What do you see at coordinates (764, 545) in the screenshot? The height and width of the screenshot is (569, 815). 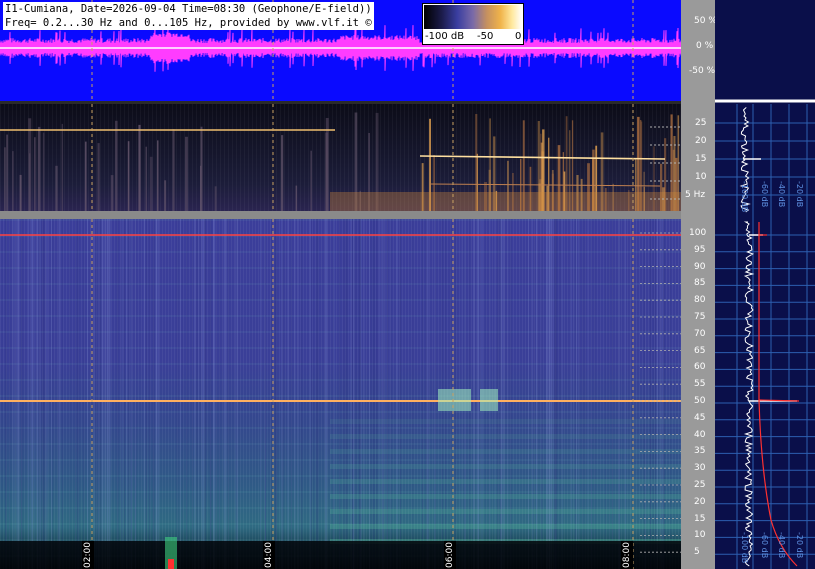 I see `db-label-bottom-2: -60 dB` at bounding box center [764, 545].